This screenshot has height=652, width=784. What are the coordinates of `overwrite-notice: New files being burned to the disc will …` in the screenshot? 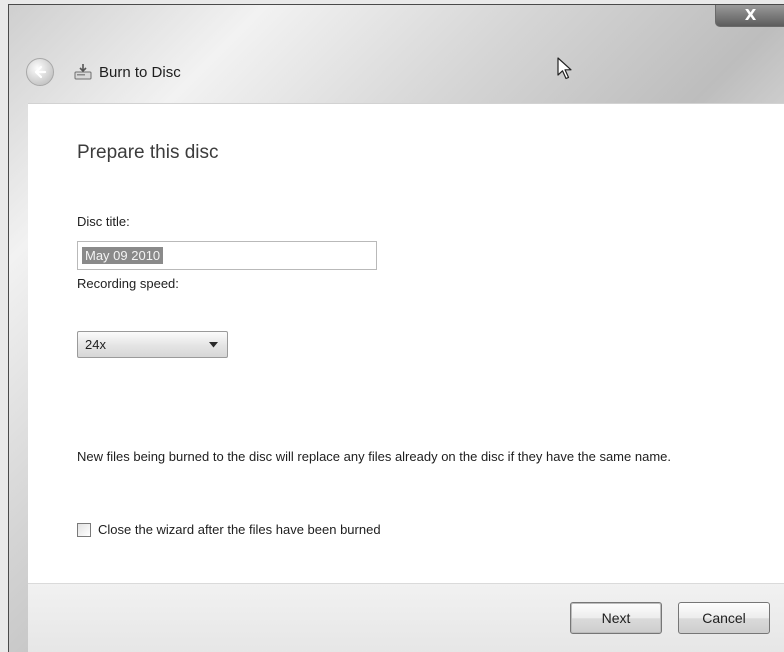 It's located at (374, 456).